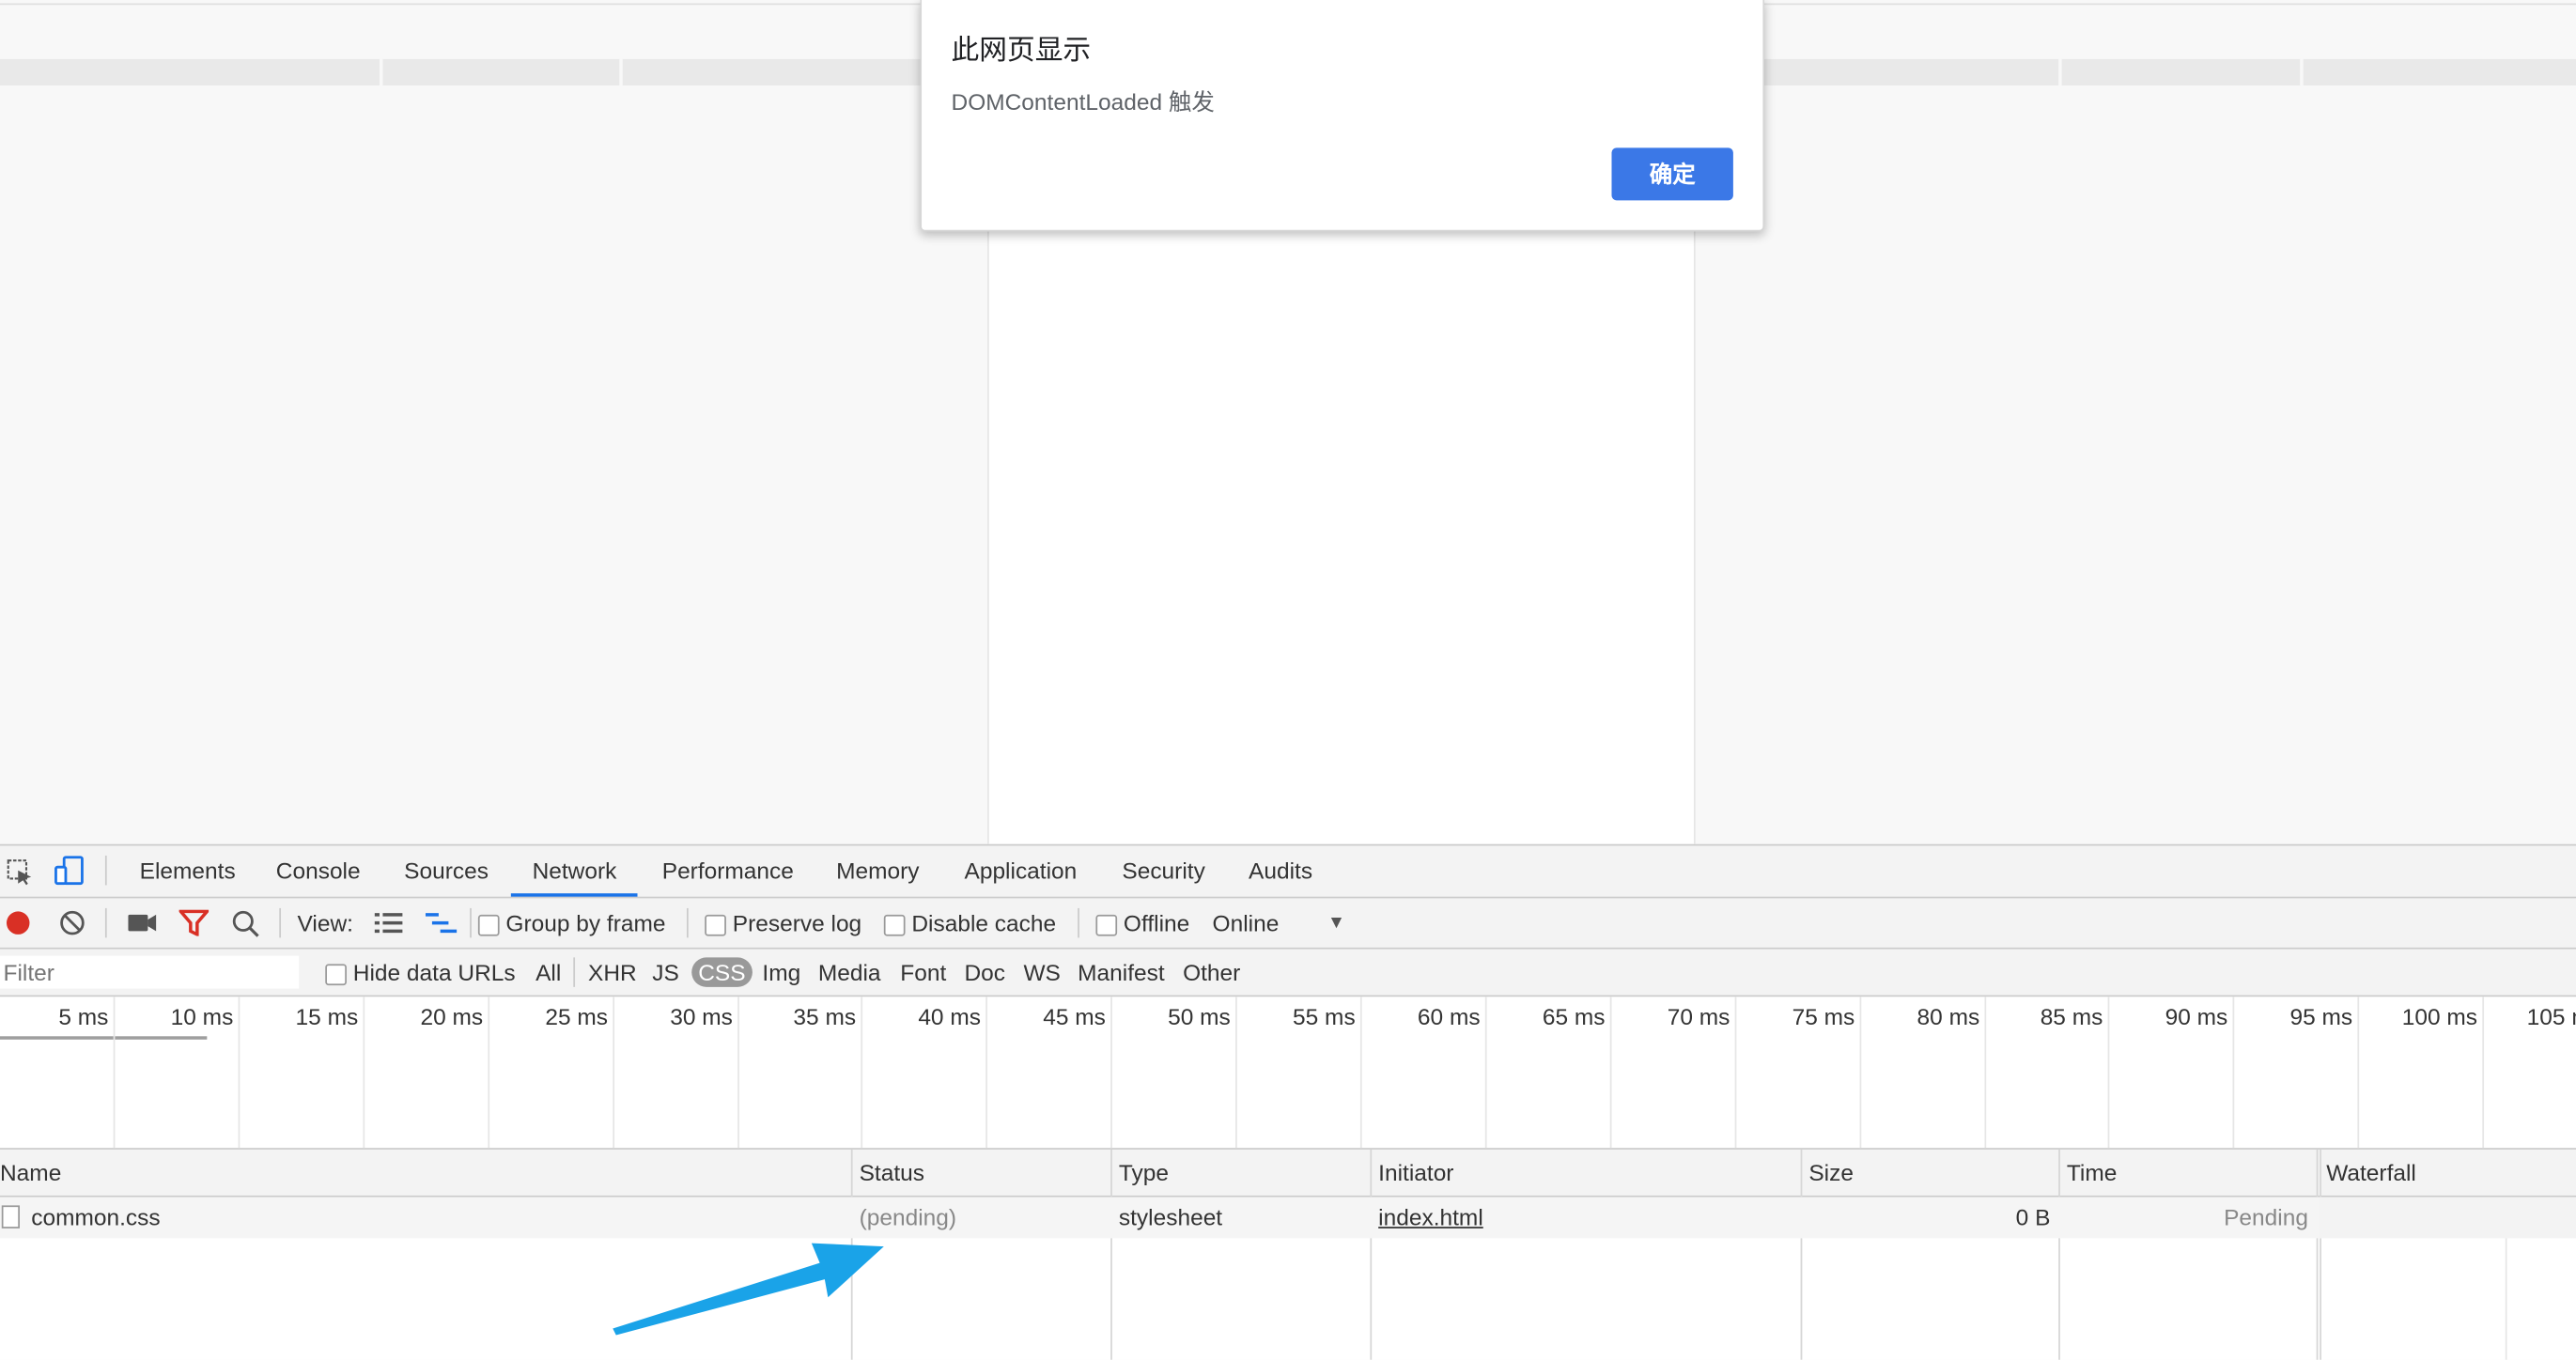  What do you see at coordinates (878, 871) in the screenshot?
I see `tab-memory: Memory` at bounding box center [878, 871].